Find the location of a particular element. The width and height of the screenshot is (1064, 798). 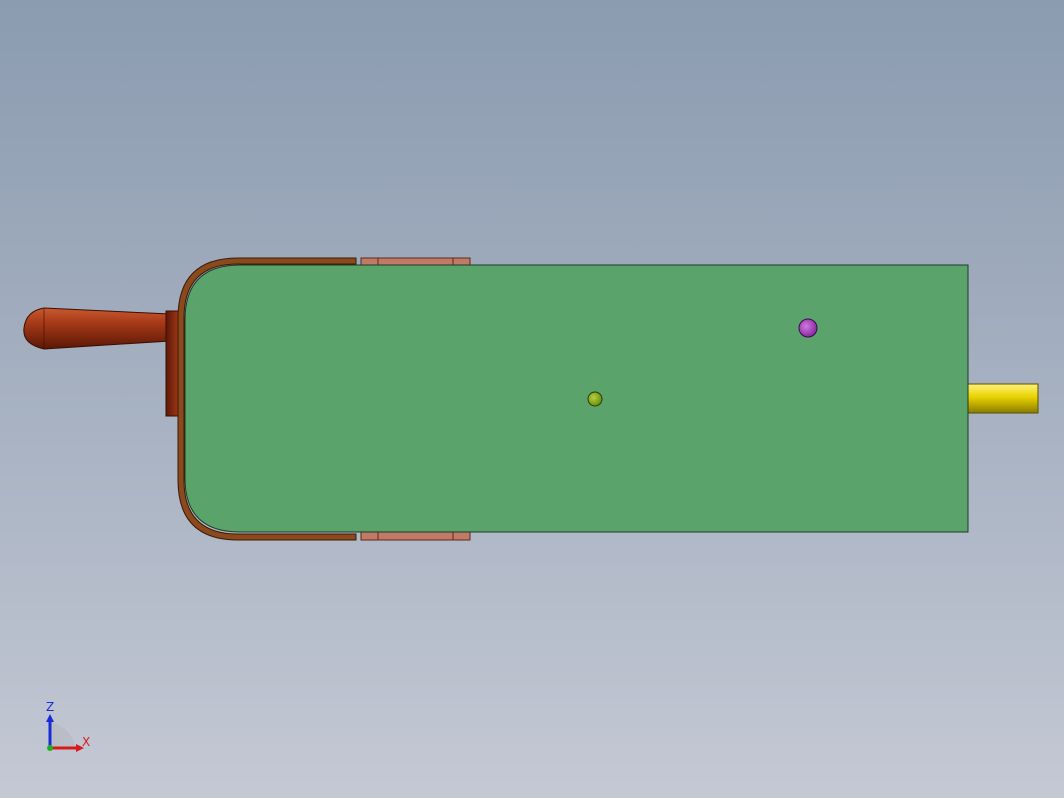

bottom-bearing-plate is located at coordinates (415, 536).